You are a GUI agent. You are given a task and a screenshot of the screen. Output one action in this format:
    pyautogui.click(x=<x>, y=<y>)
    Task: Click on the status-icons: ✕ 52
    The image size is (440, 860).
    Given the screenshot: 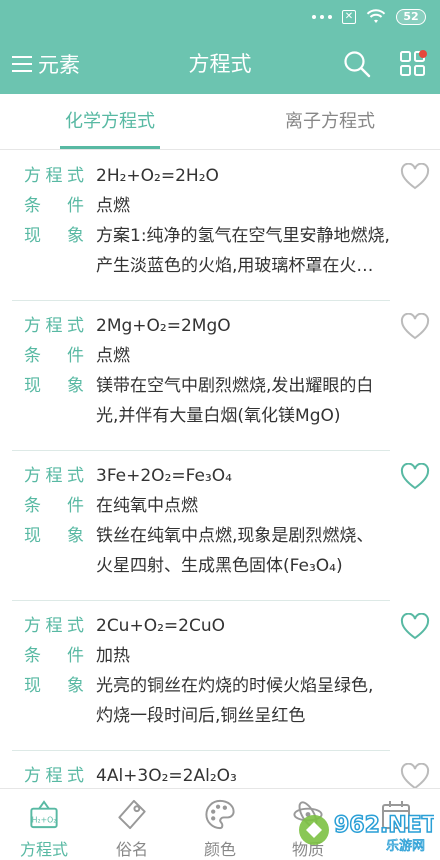 What is the action you would take?
    pyautogui.click(x=369, y=17)
    